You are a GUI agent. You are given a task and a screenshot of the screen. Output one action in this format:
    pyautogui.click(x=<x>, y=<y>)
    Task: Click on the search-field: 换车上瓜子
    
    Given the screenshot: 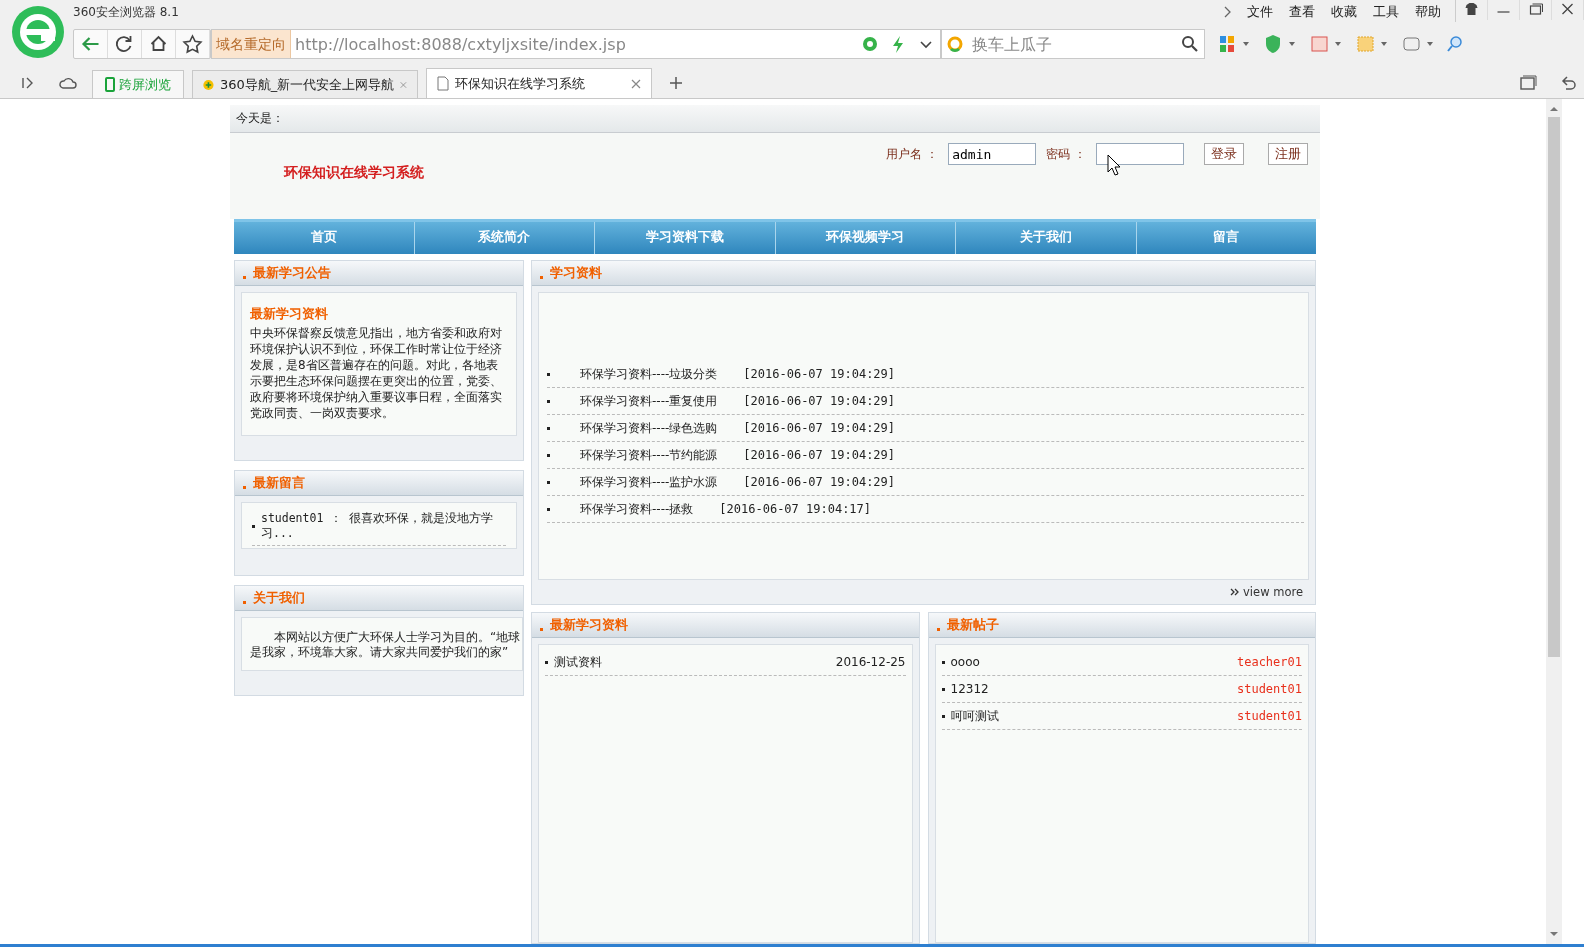 What is the action you would take?
    pyautogui.click(x=1073, y=44)
    